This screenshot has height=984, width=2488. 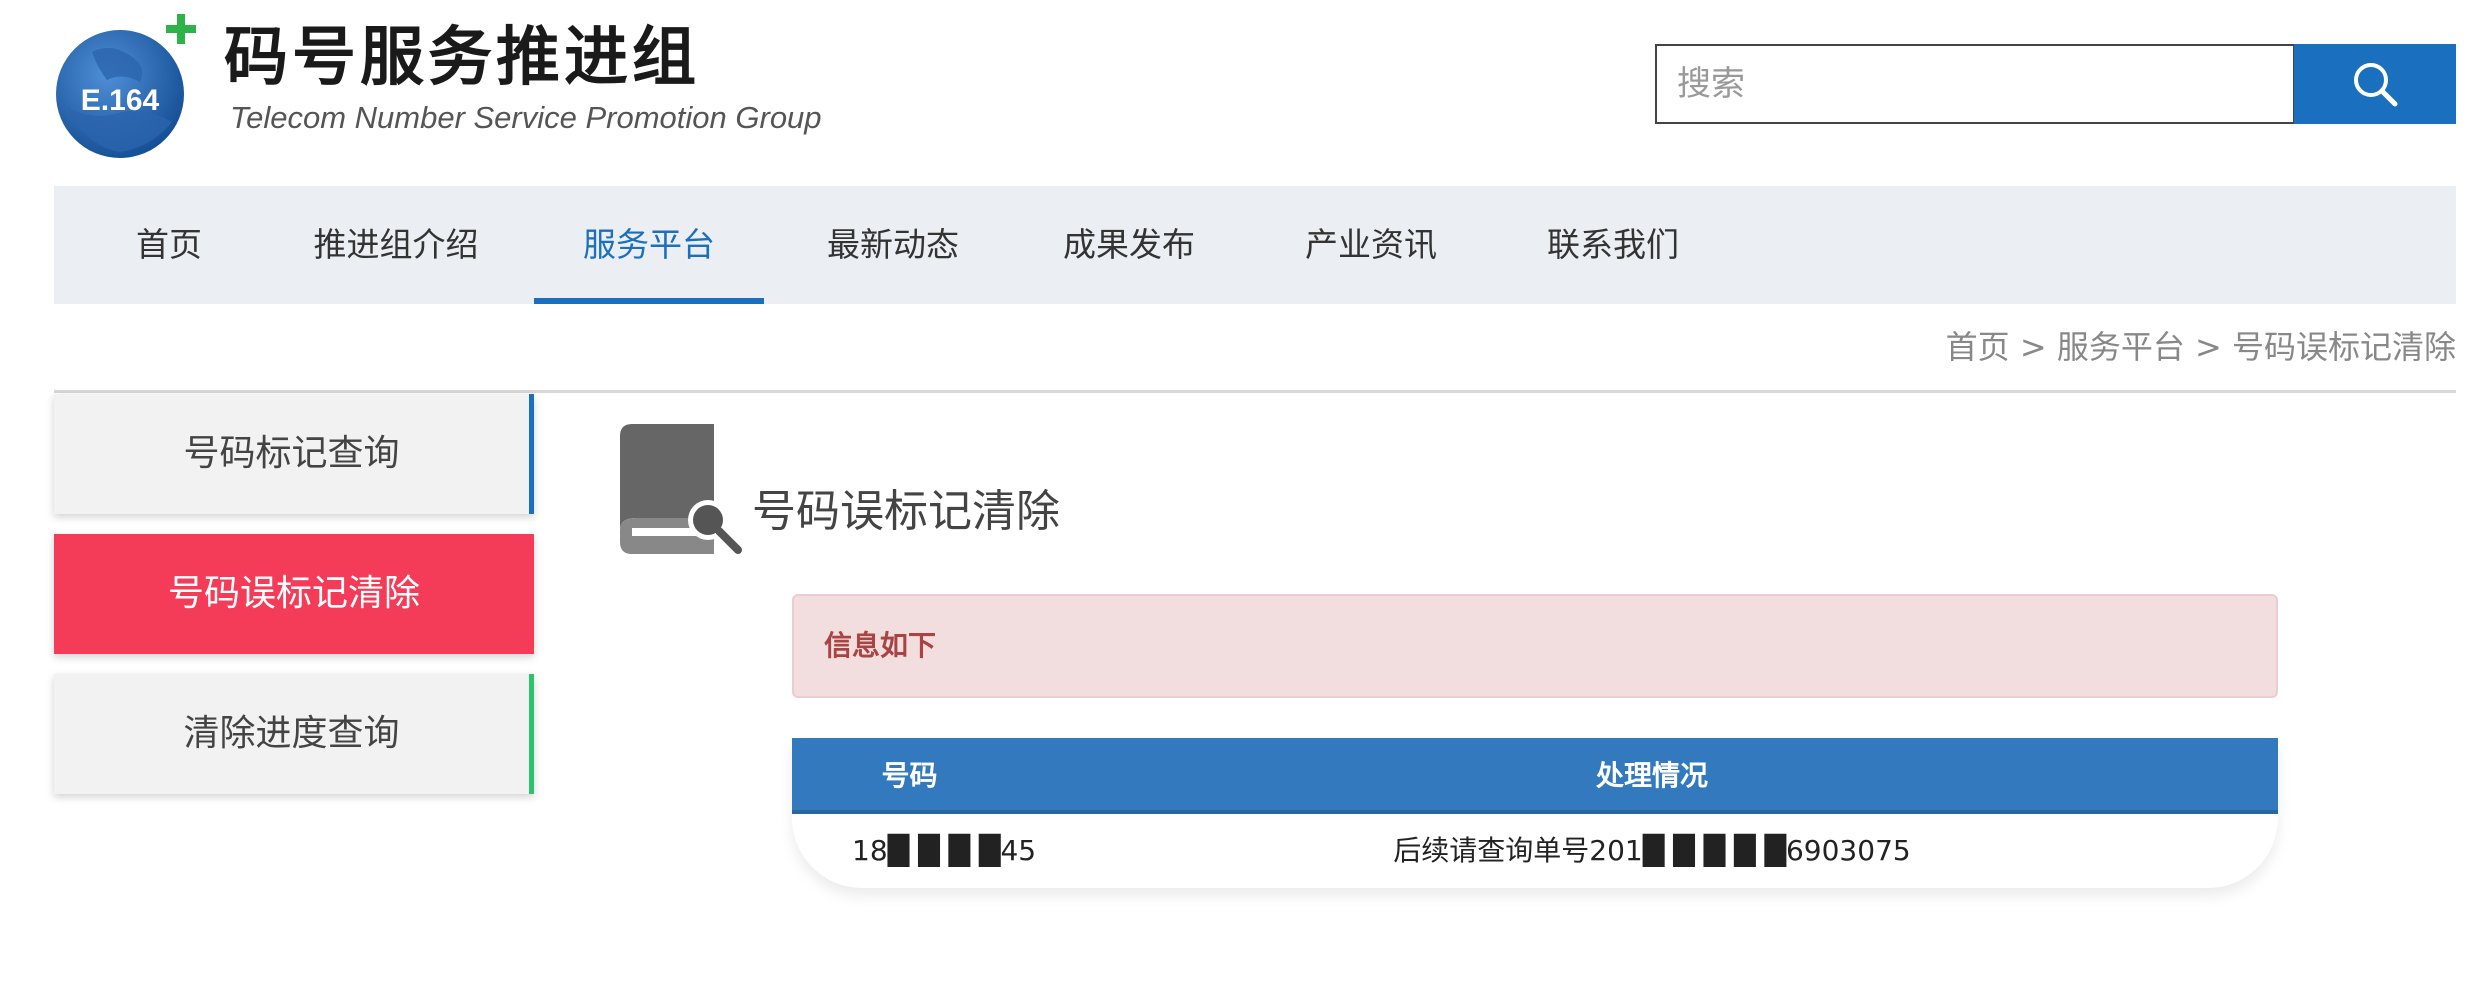 What do you see at coordinates (1652, 850) in the screenshot?
I see `cell-status: 后续请查询单号201█ █ █ █ █6903075` at bounding box center [1652, 850].